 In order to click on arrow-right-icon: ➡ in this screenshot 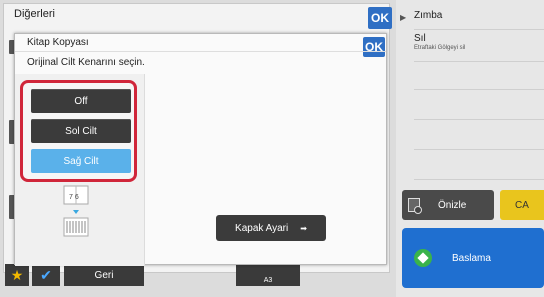, I will do `click(303, 228)`.